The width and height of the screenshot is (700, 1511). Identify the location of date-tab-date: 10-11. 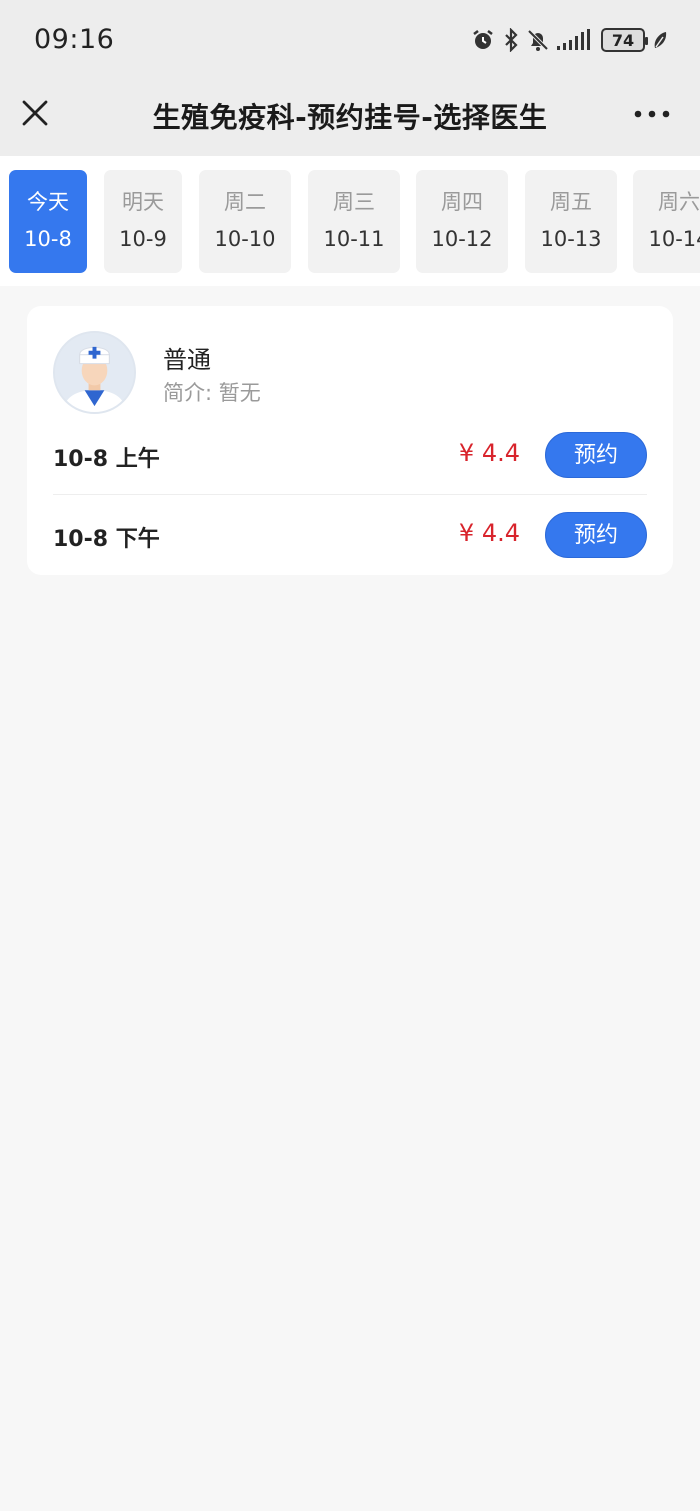
(354, 239).